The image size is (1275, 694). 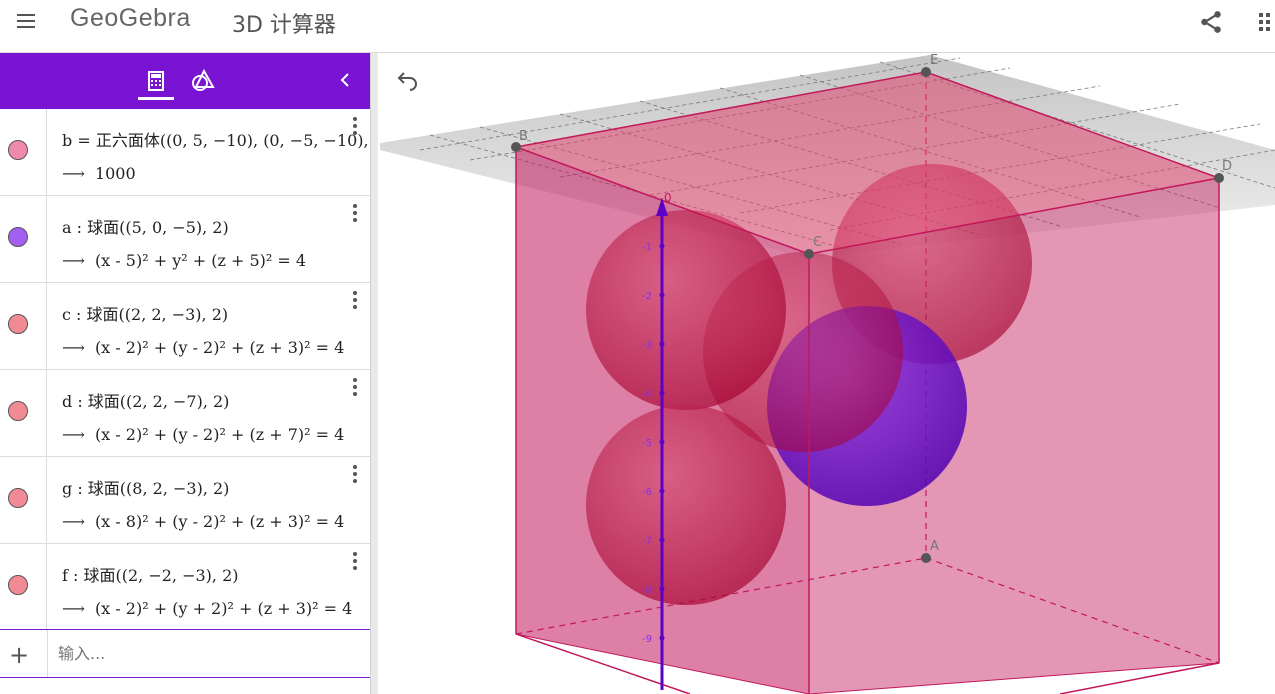 What do you see at coordinates (219, 434) in the screenshot?
I see `row-output-value: (x - 2)² + (y - 2)² + (z + 7)² = 4` at bounding box center [219, 434].